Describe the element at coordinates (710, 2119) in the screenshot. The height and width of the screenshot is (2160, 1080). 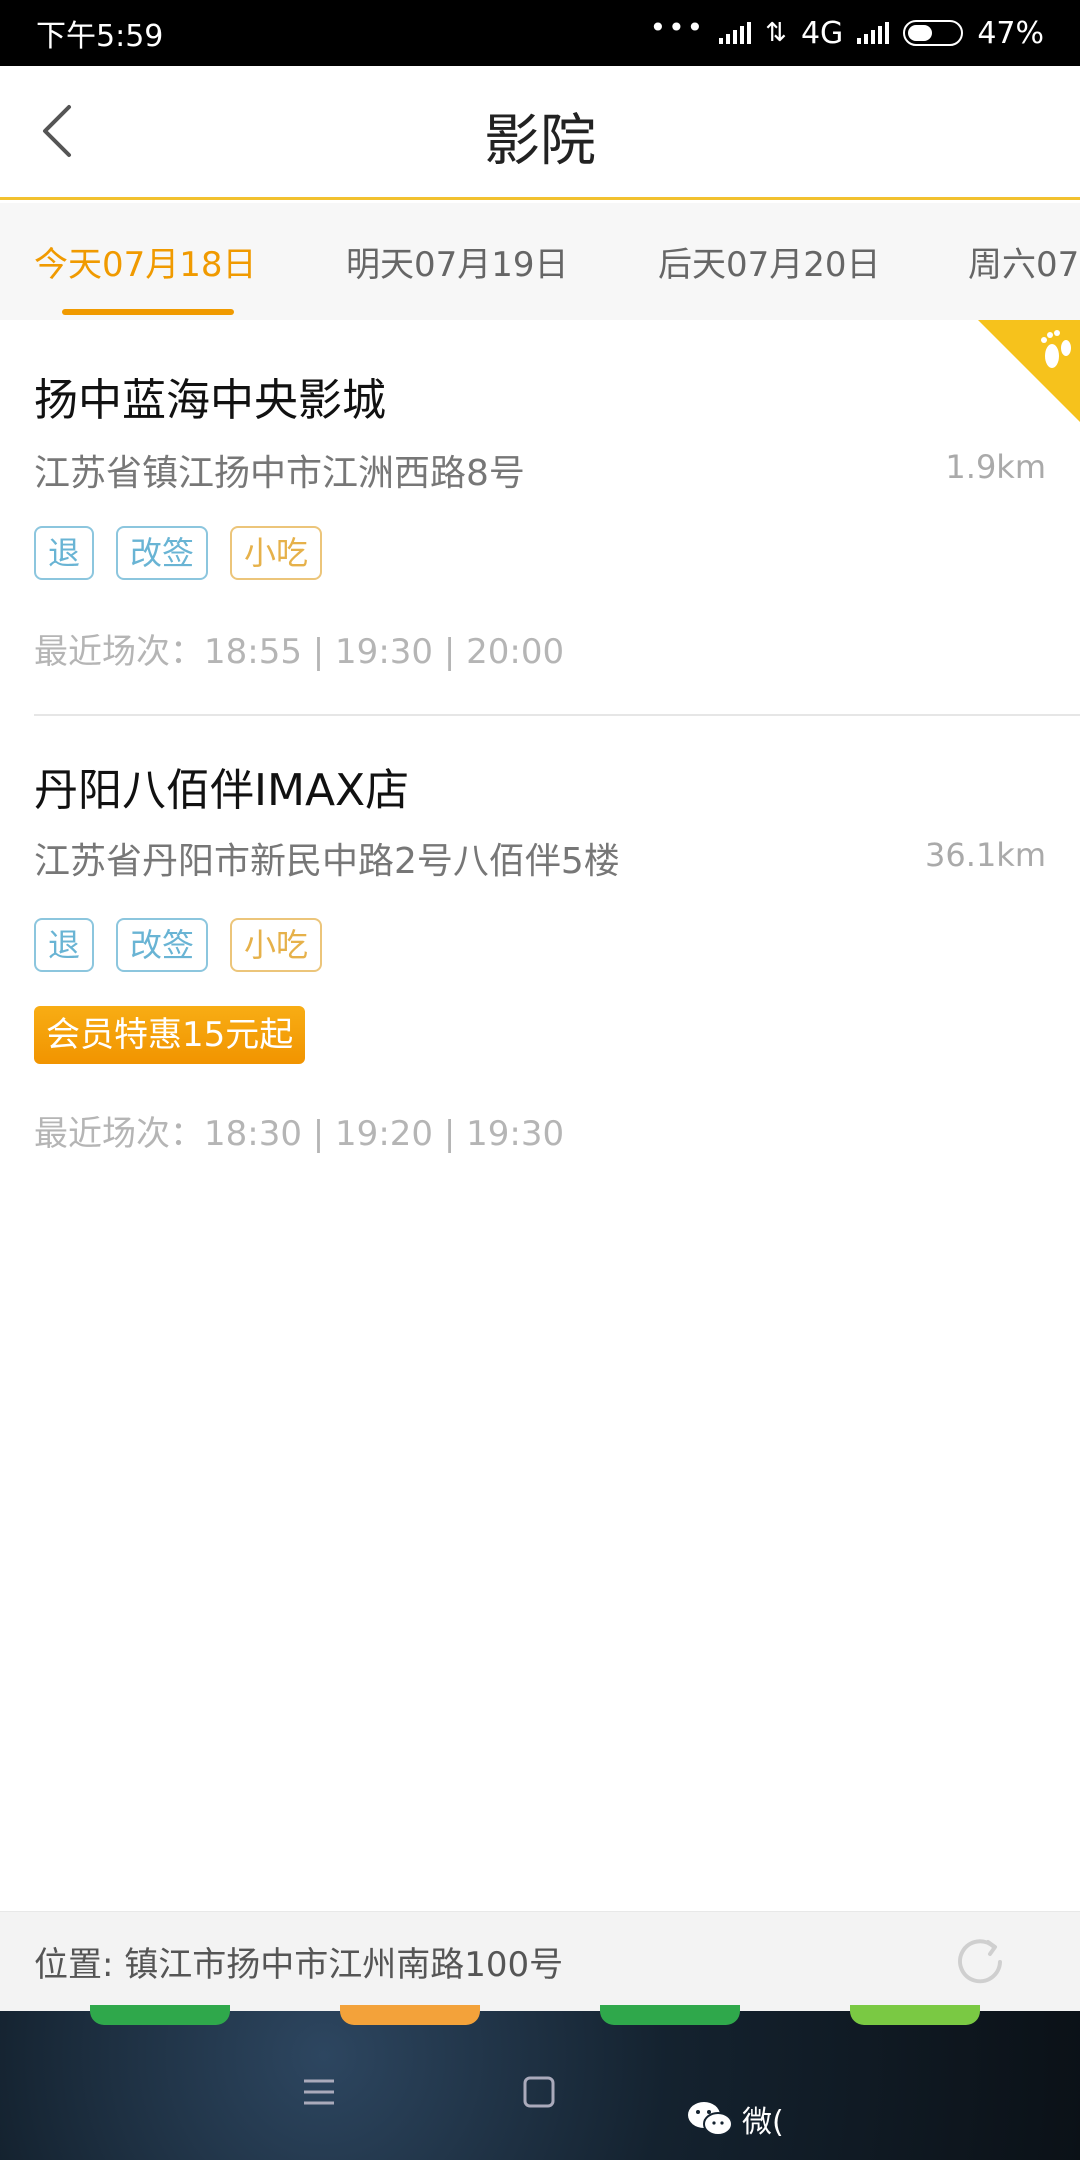
I see `wechat-icon` at that location.